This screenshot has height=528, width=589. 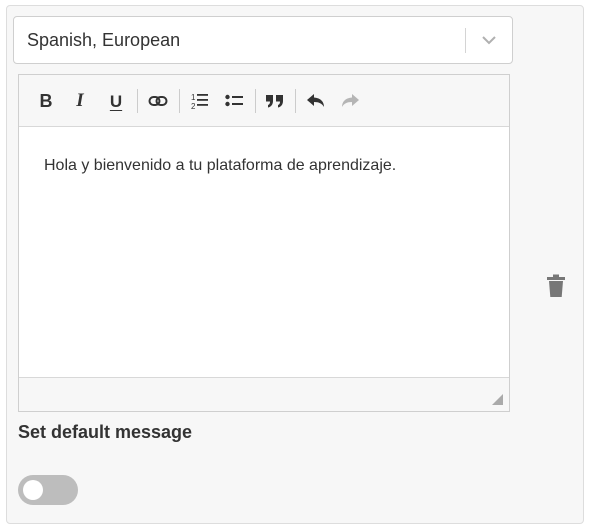 I want to click on link-icon, so click(x=158, y=101).